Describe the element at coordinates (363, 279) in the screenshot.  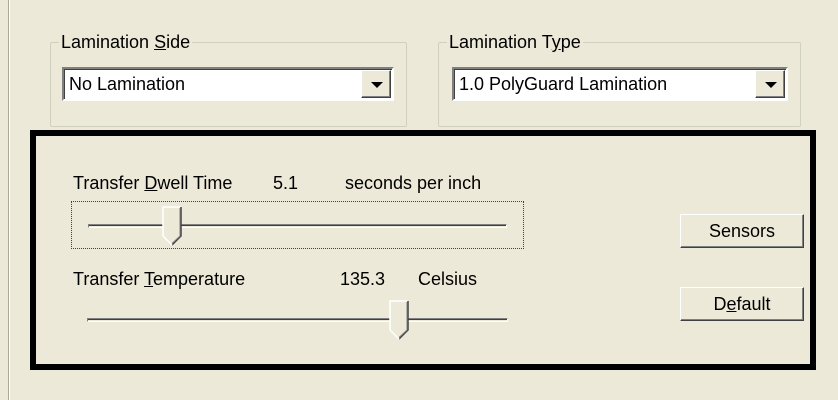
I see `temperature-value: 135.3` at that location.